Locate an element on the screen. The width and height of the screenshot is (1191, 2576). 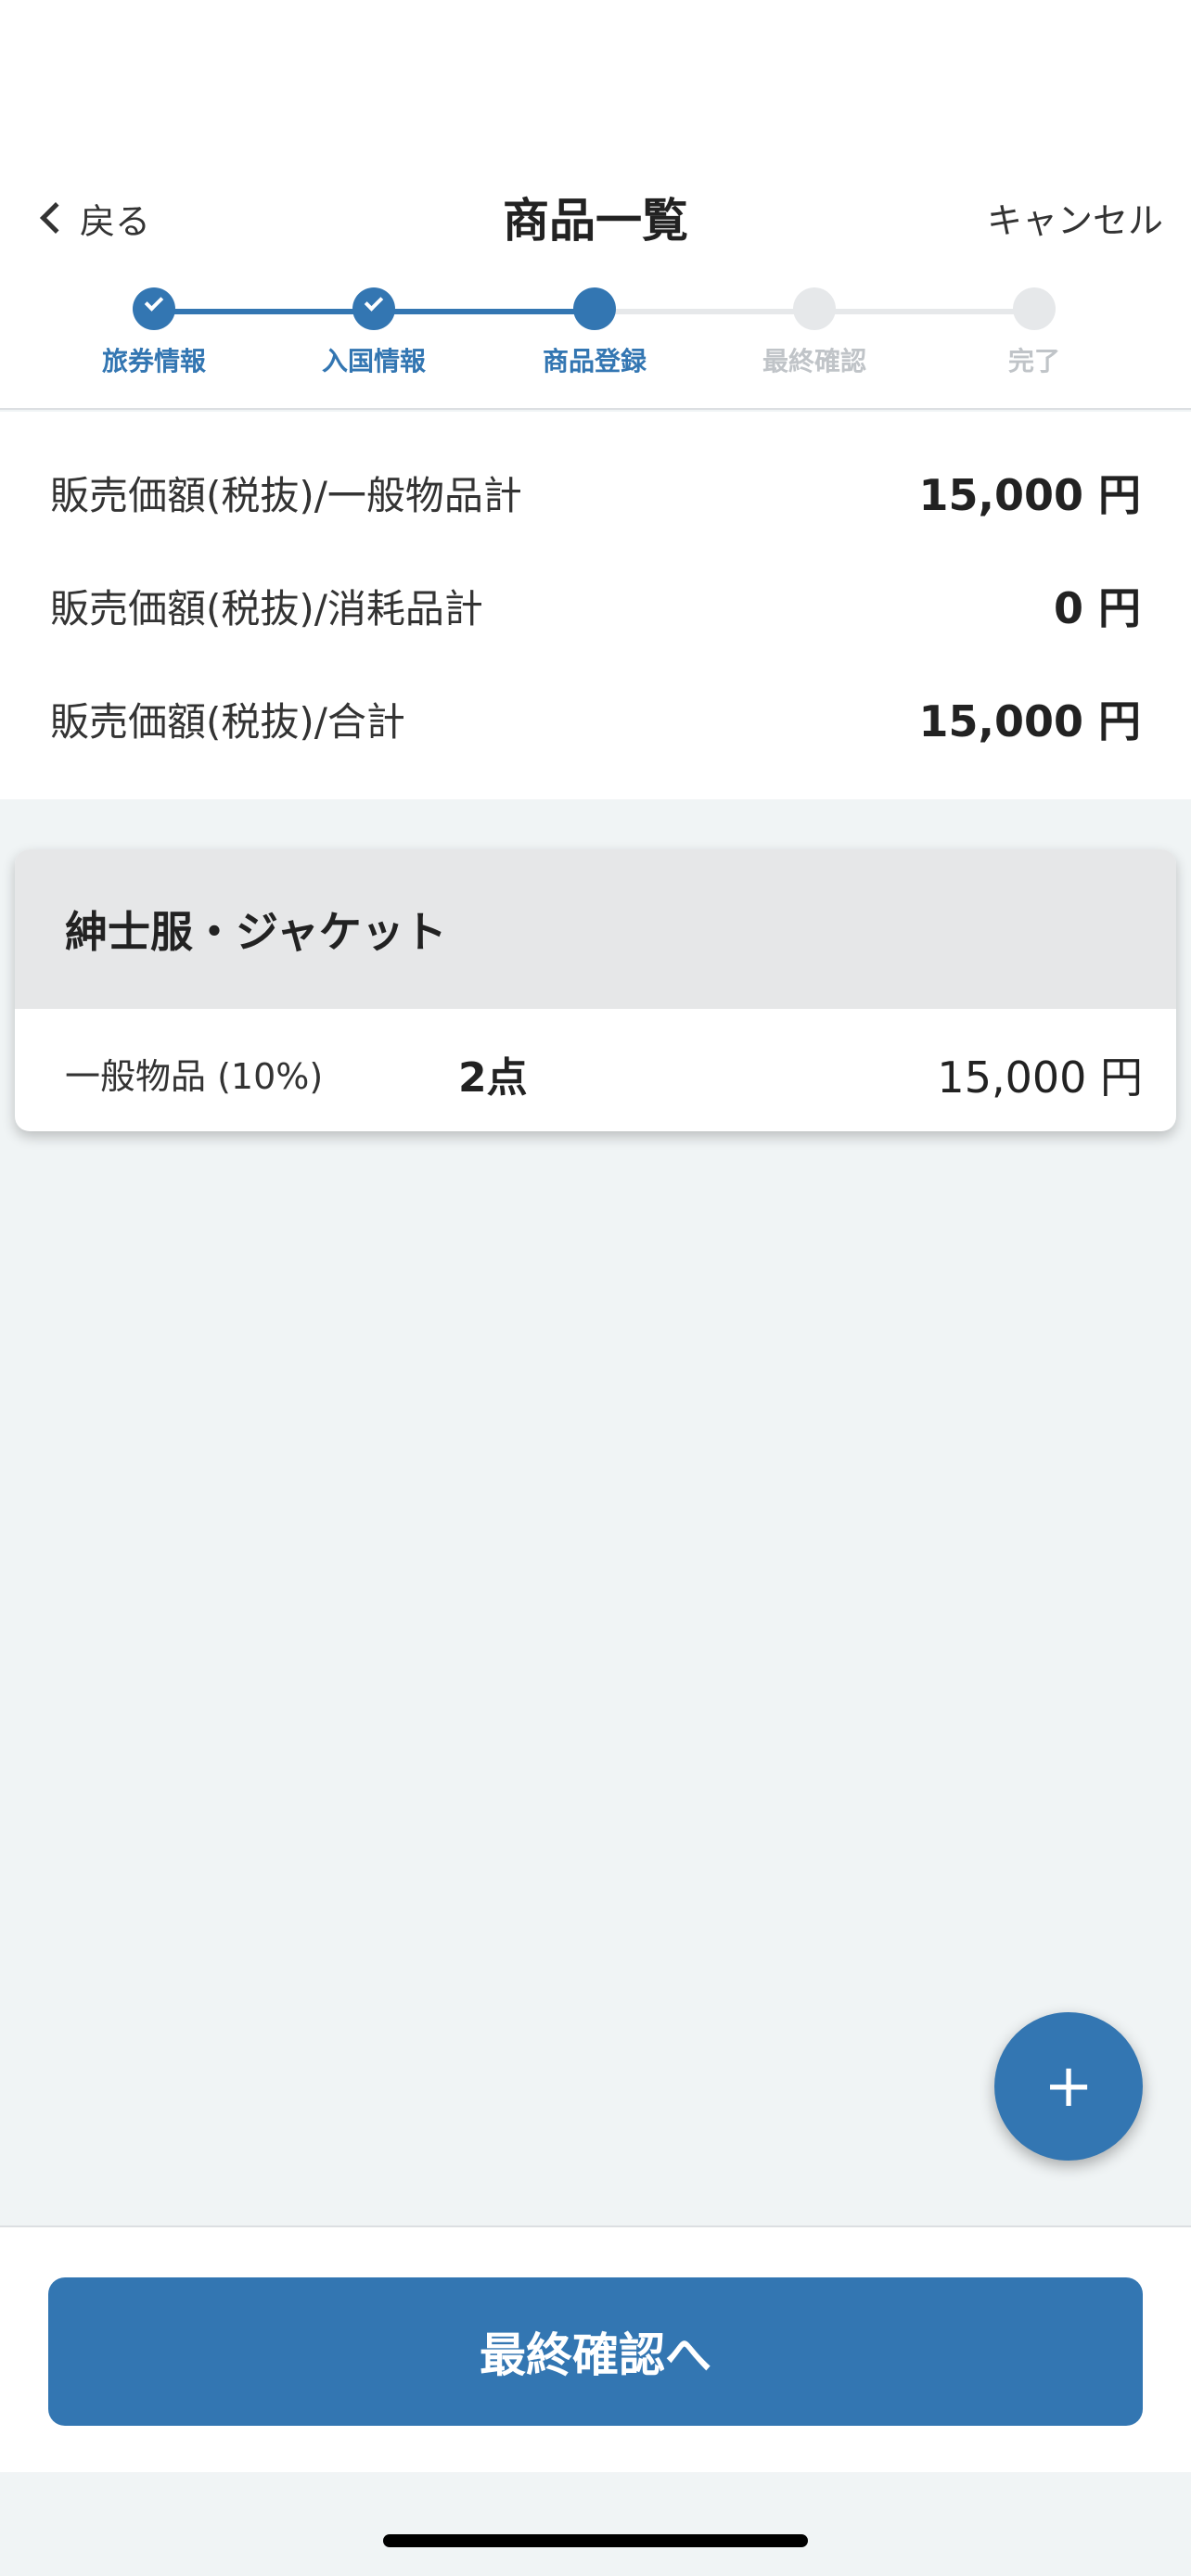
step-label: 完了 is located at coordinates (1033, 361).